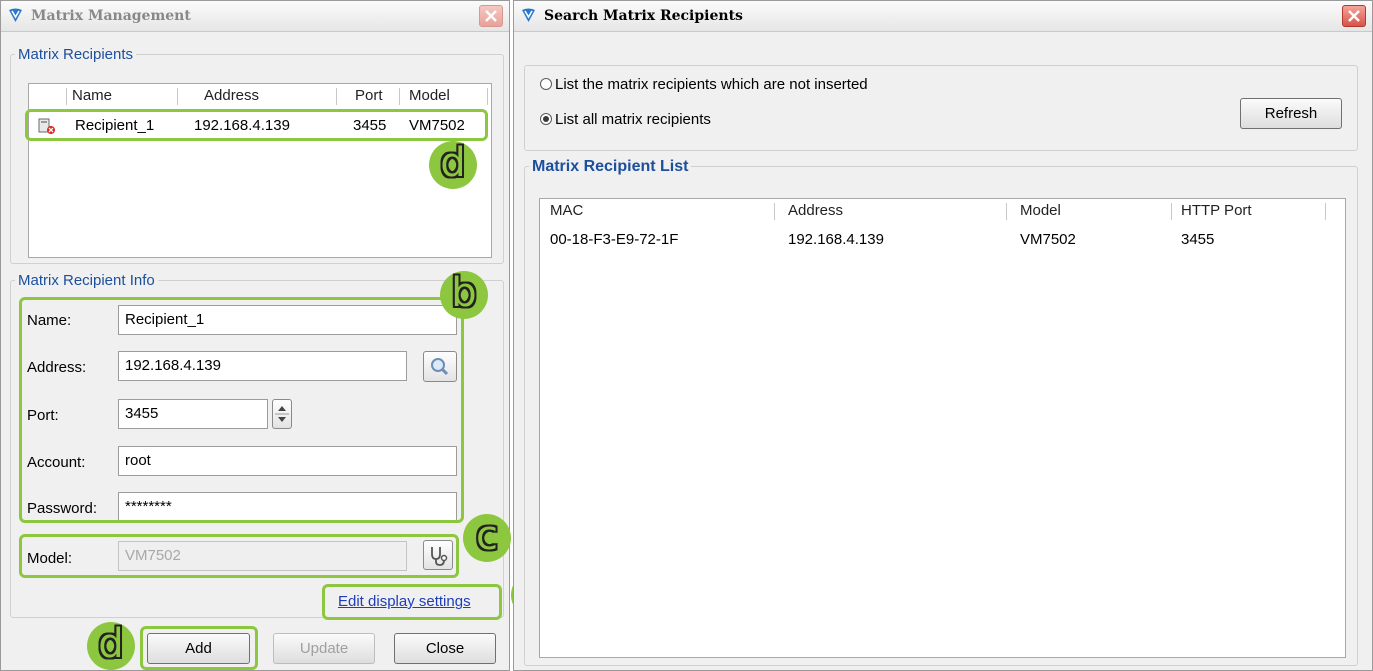 This screenshot has height=671, width=1373. What do you see at coordinates (86, 280) in the screenshot?
I see `recipient-info-group-title: Matrix Recipient Info` at bounding box center [86, 280].